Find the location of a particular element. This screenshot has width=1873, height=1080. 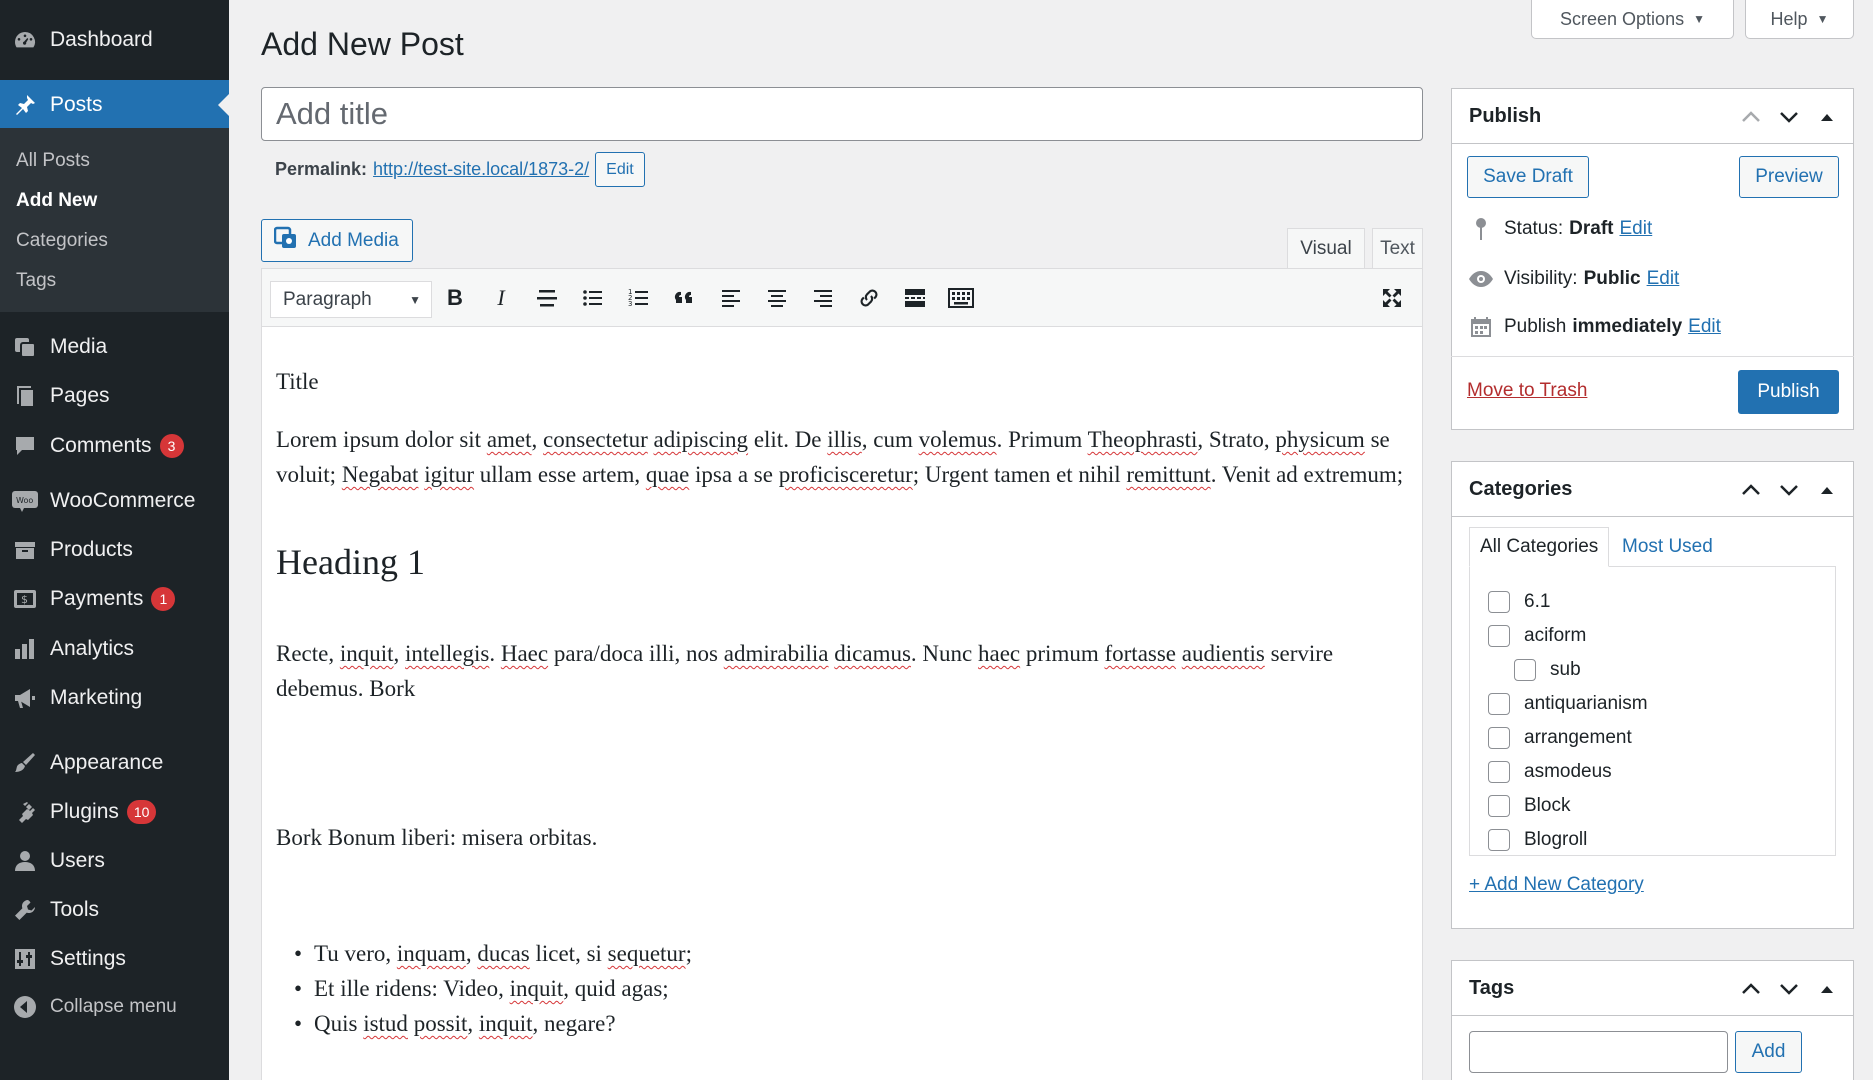

megaphone-icon is located at coordinates (25, 698).